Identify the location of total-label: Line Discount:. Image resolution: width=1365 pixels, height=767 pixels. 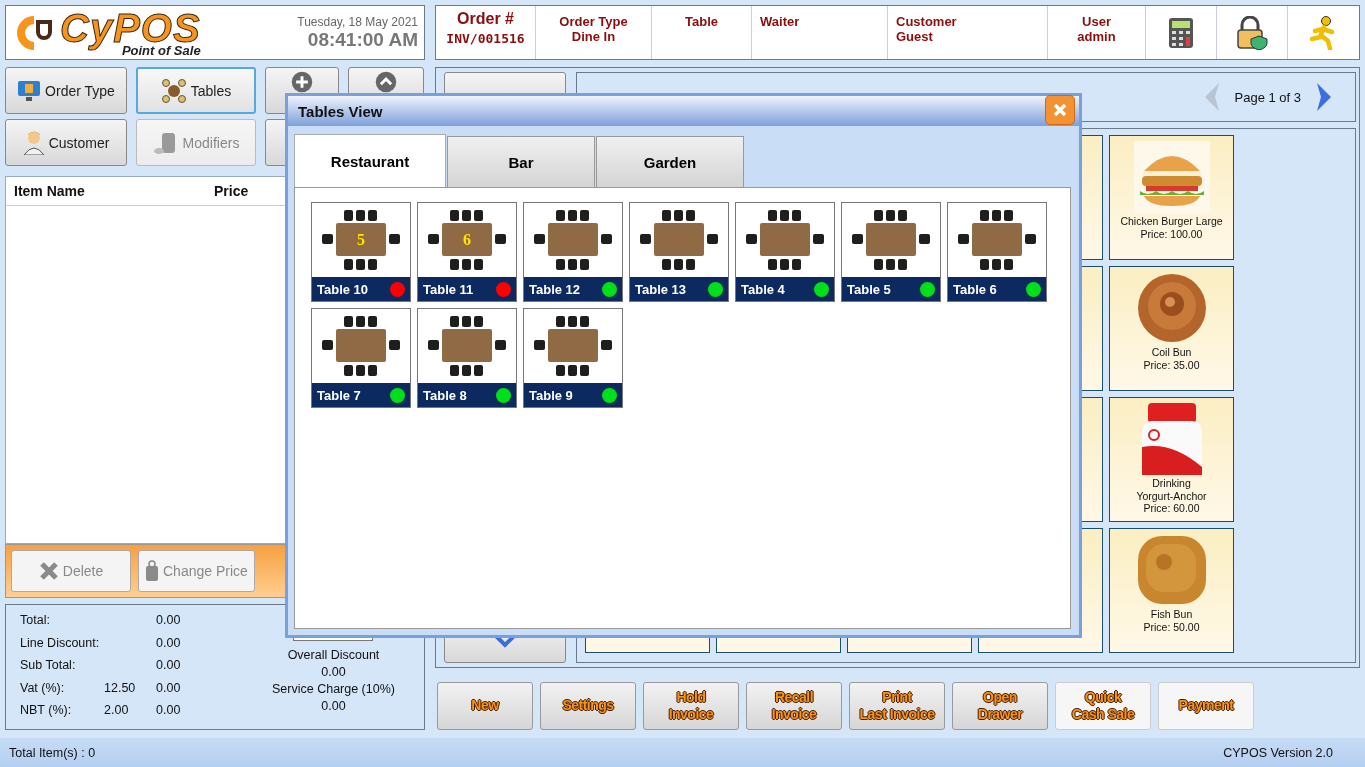
(60, 643).